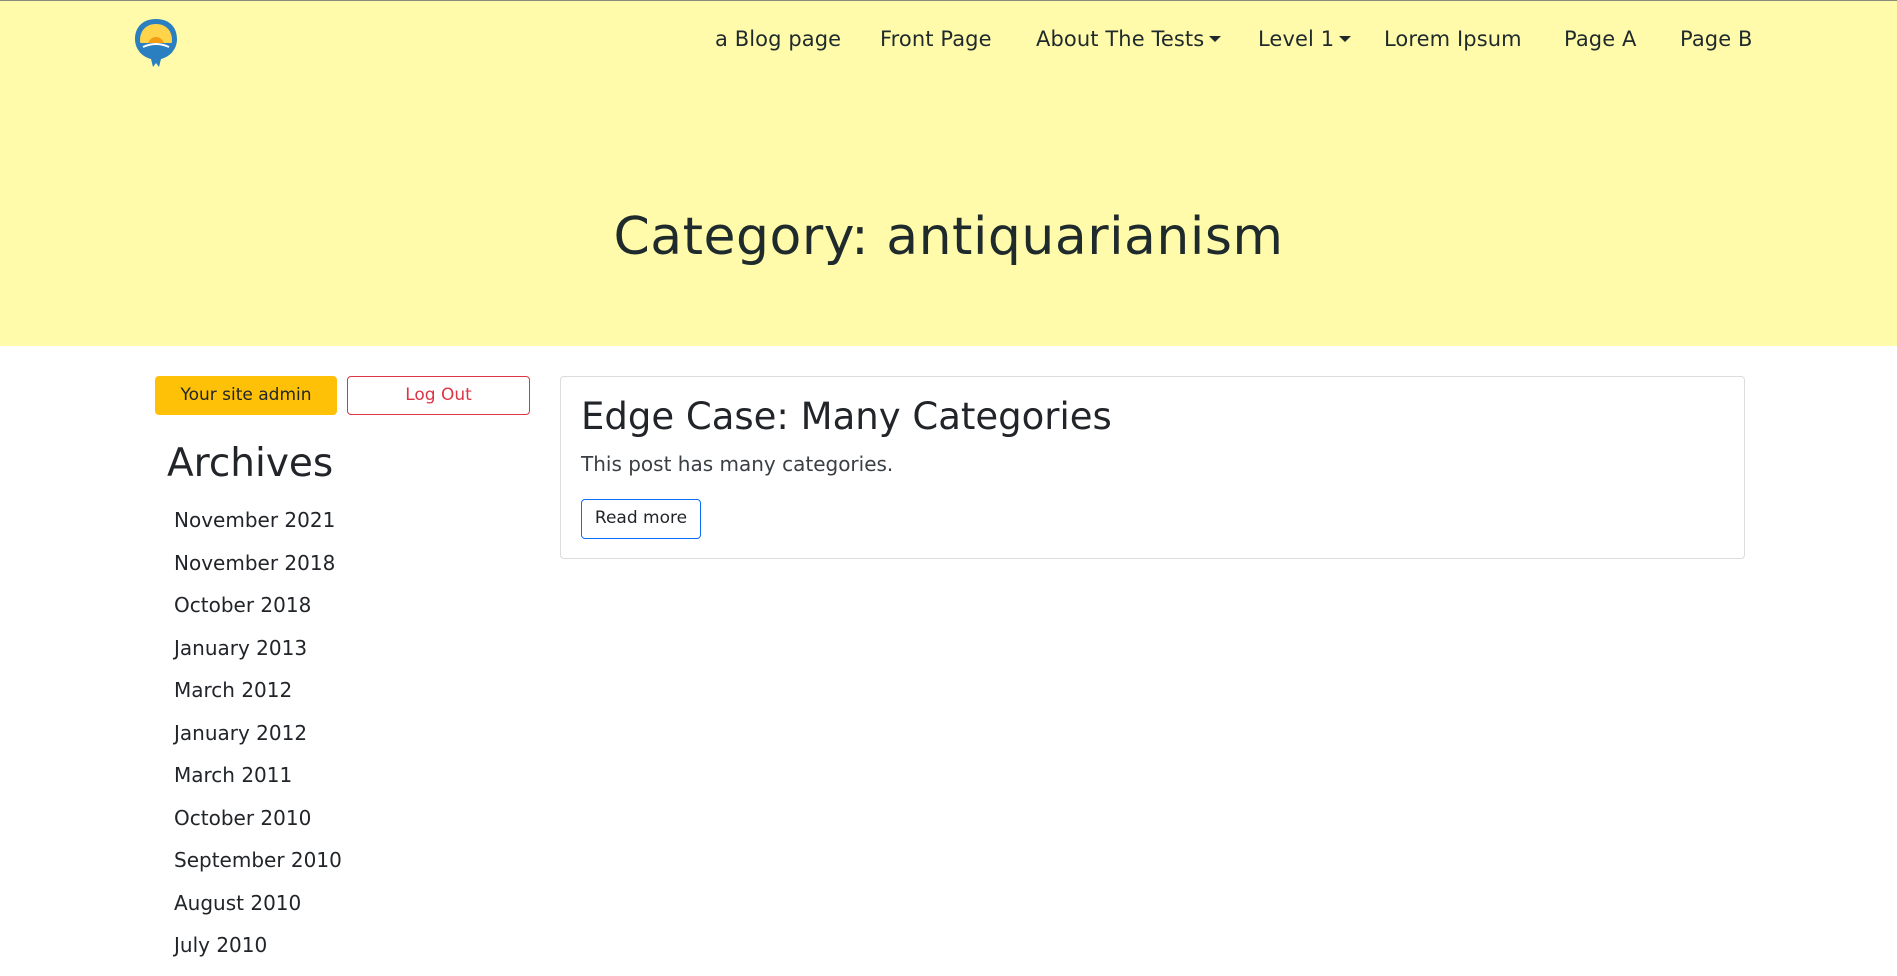 Image resolution: width=1897 pixels, height=976 pixels. I want to click on nav-item-level-1: Level 1, so click(1305, 39).